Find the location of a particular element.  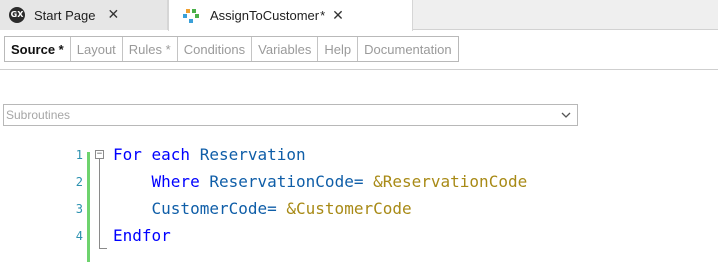

code-token: Endfor is located at coordinates (142, 235).